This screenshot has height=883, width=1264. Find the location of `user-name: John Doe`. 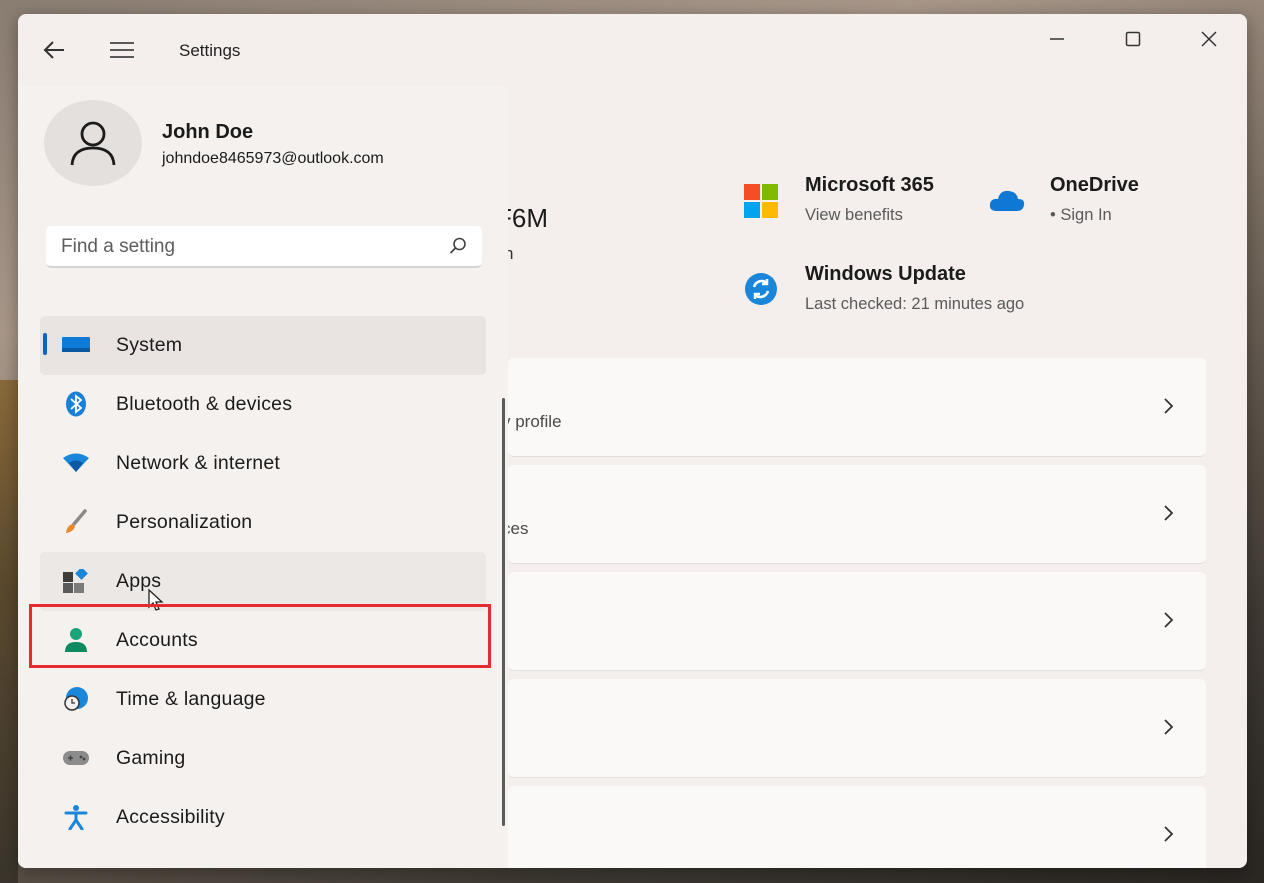

user-name: John Doe is located at coordinates (208, 132).